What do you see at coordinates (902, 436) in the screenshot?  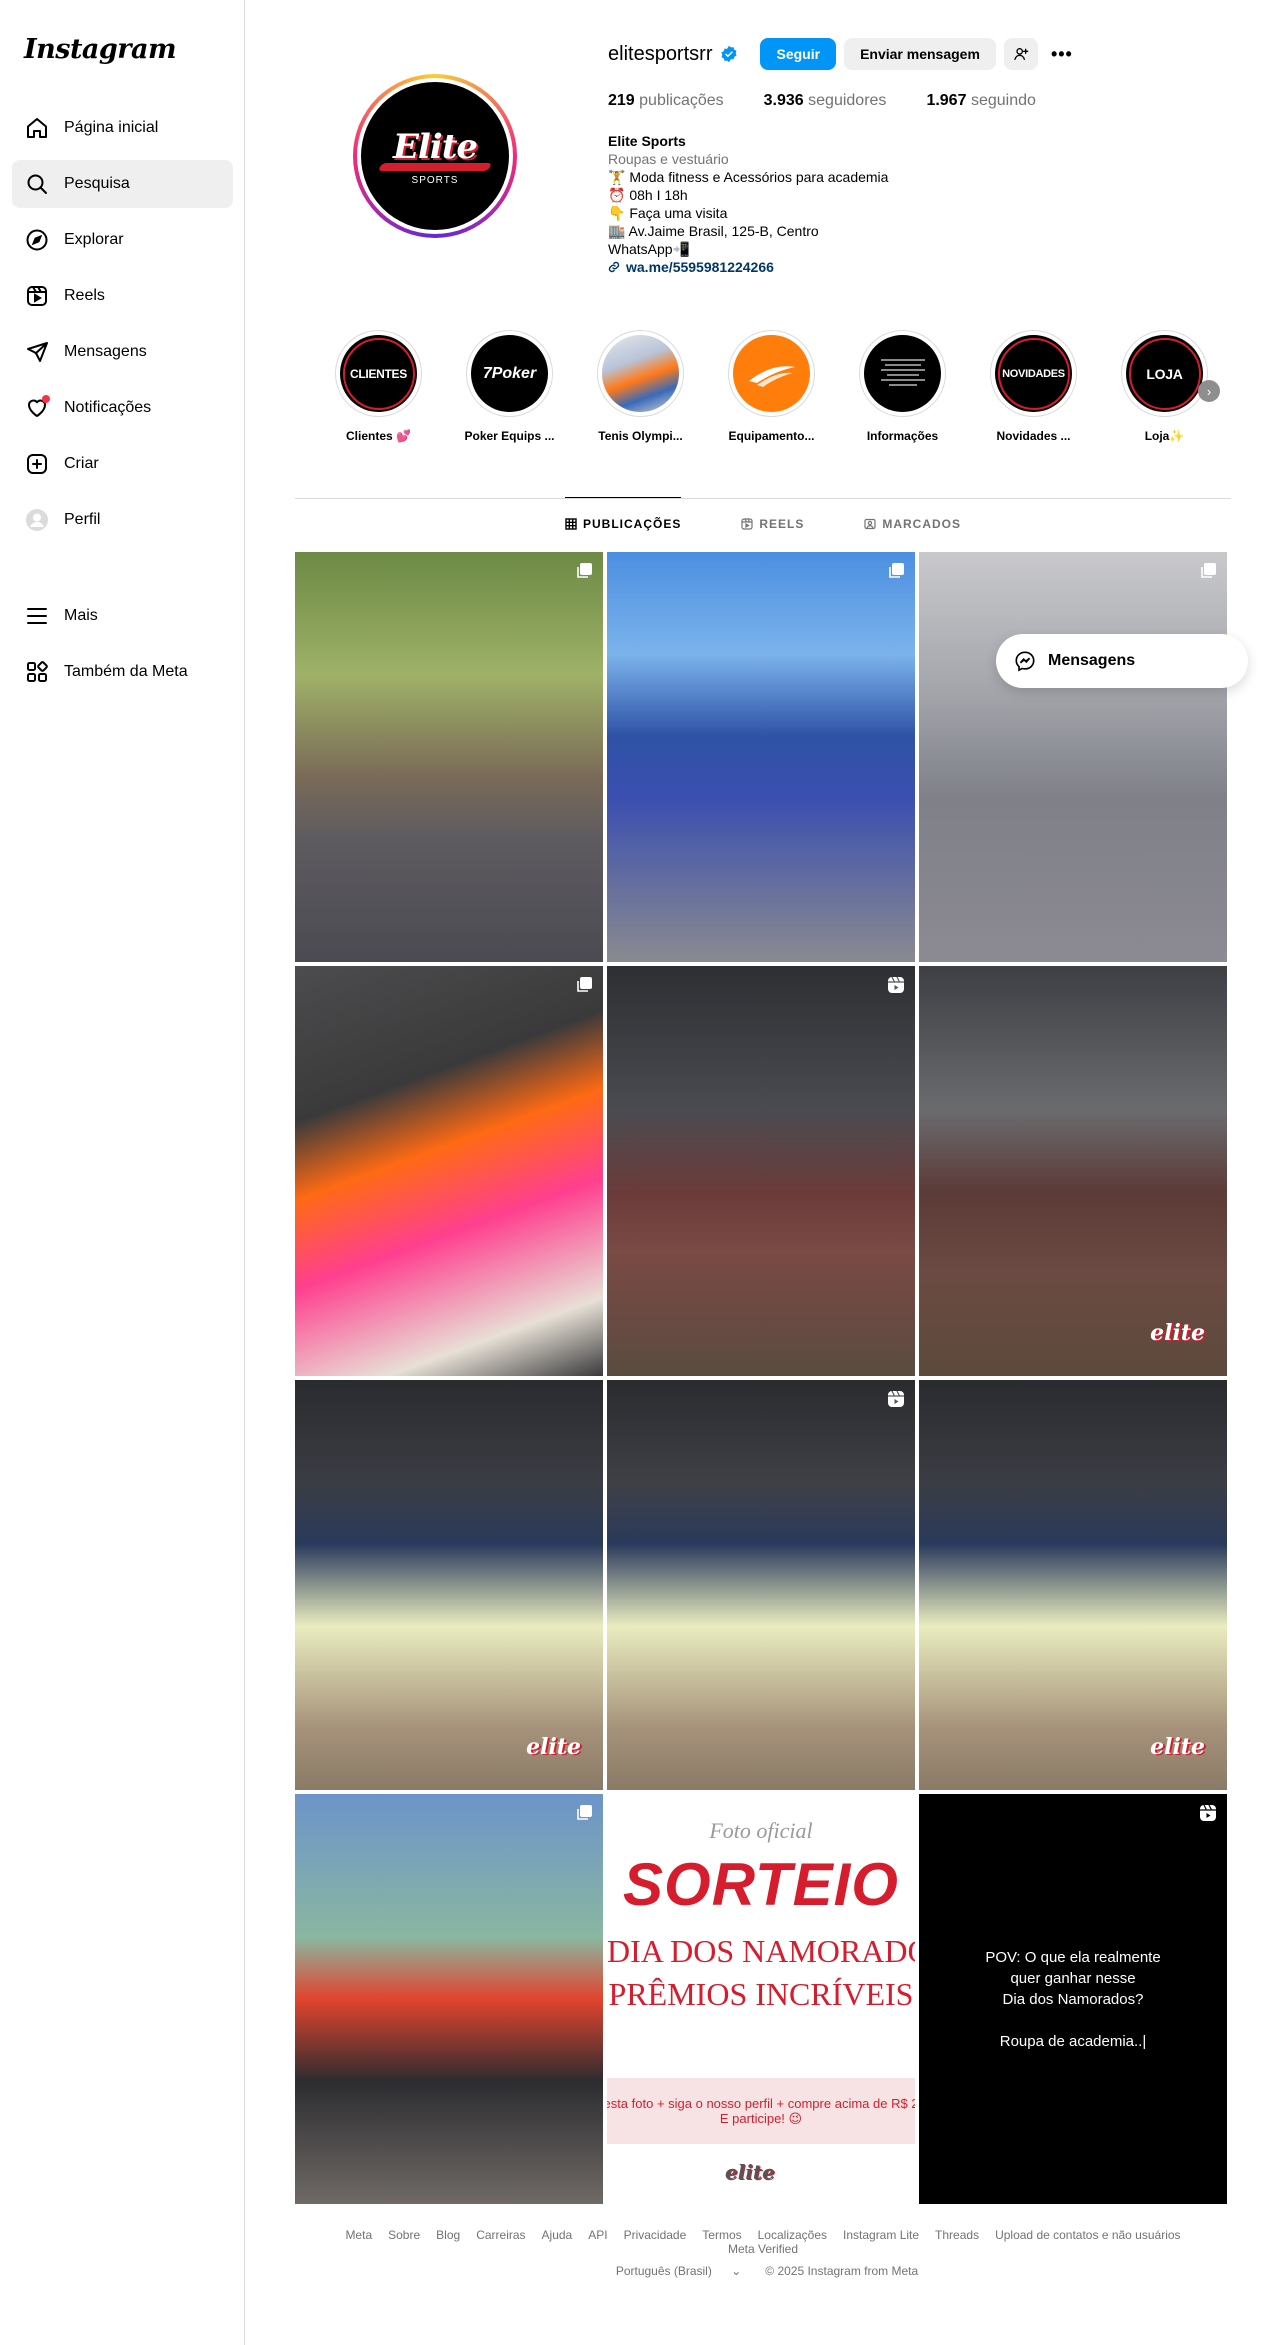 I see `highlight-label: Informações` at bounding box center [902, 436].